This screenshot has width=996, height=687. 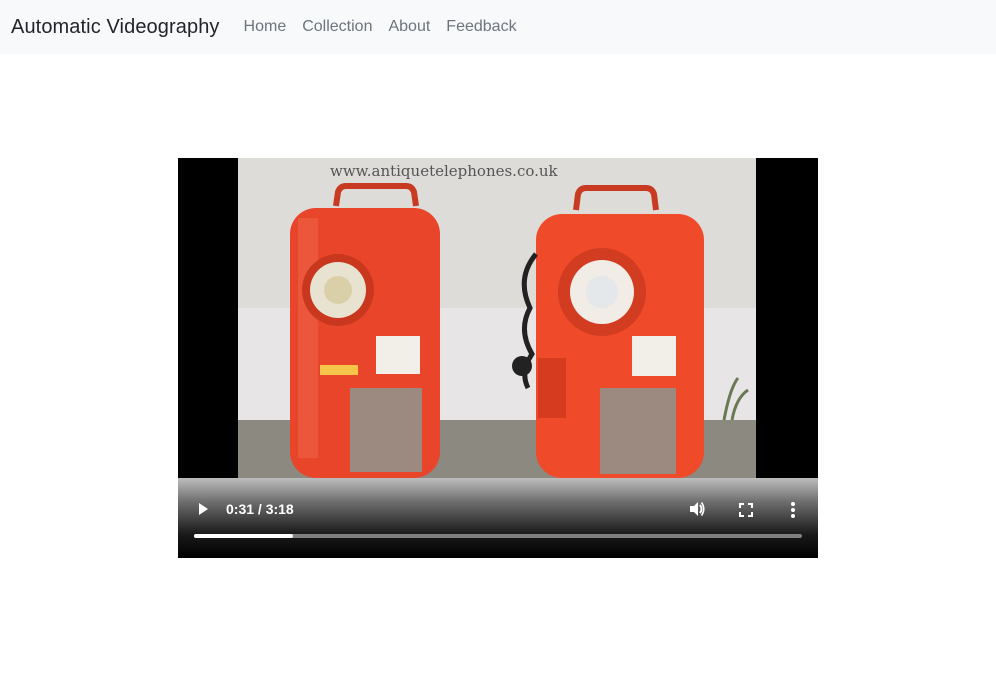 I want to click on progress-fill, so click(x=244, y=536).